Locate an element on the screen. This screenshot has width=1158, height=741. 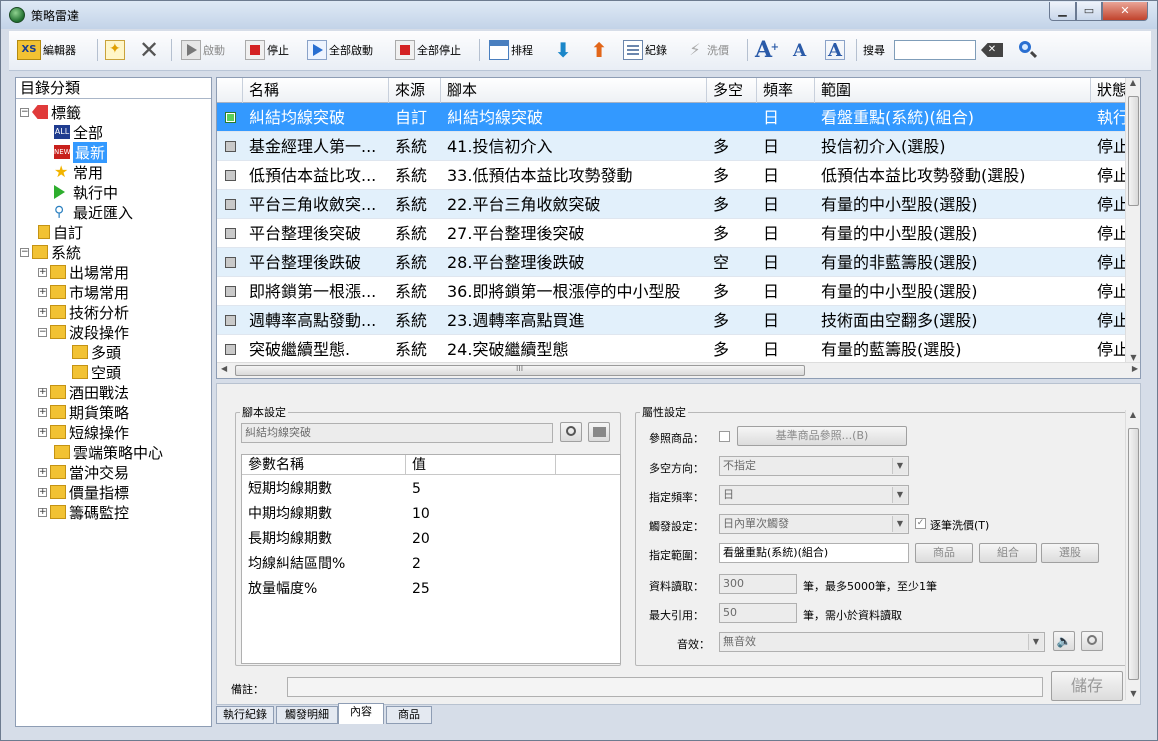
table-row: 平台三角收斂突... 系統 22.平台三角收斂突破多日有量的中小型股(選股) 停止 is located at coordinates (673, 204).